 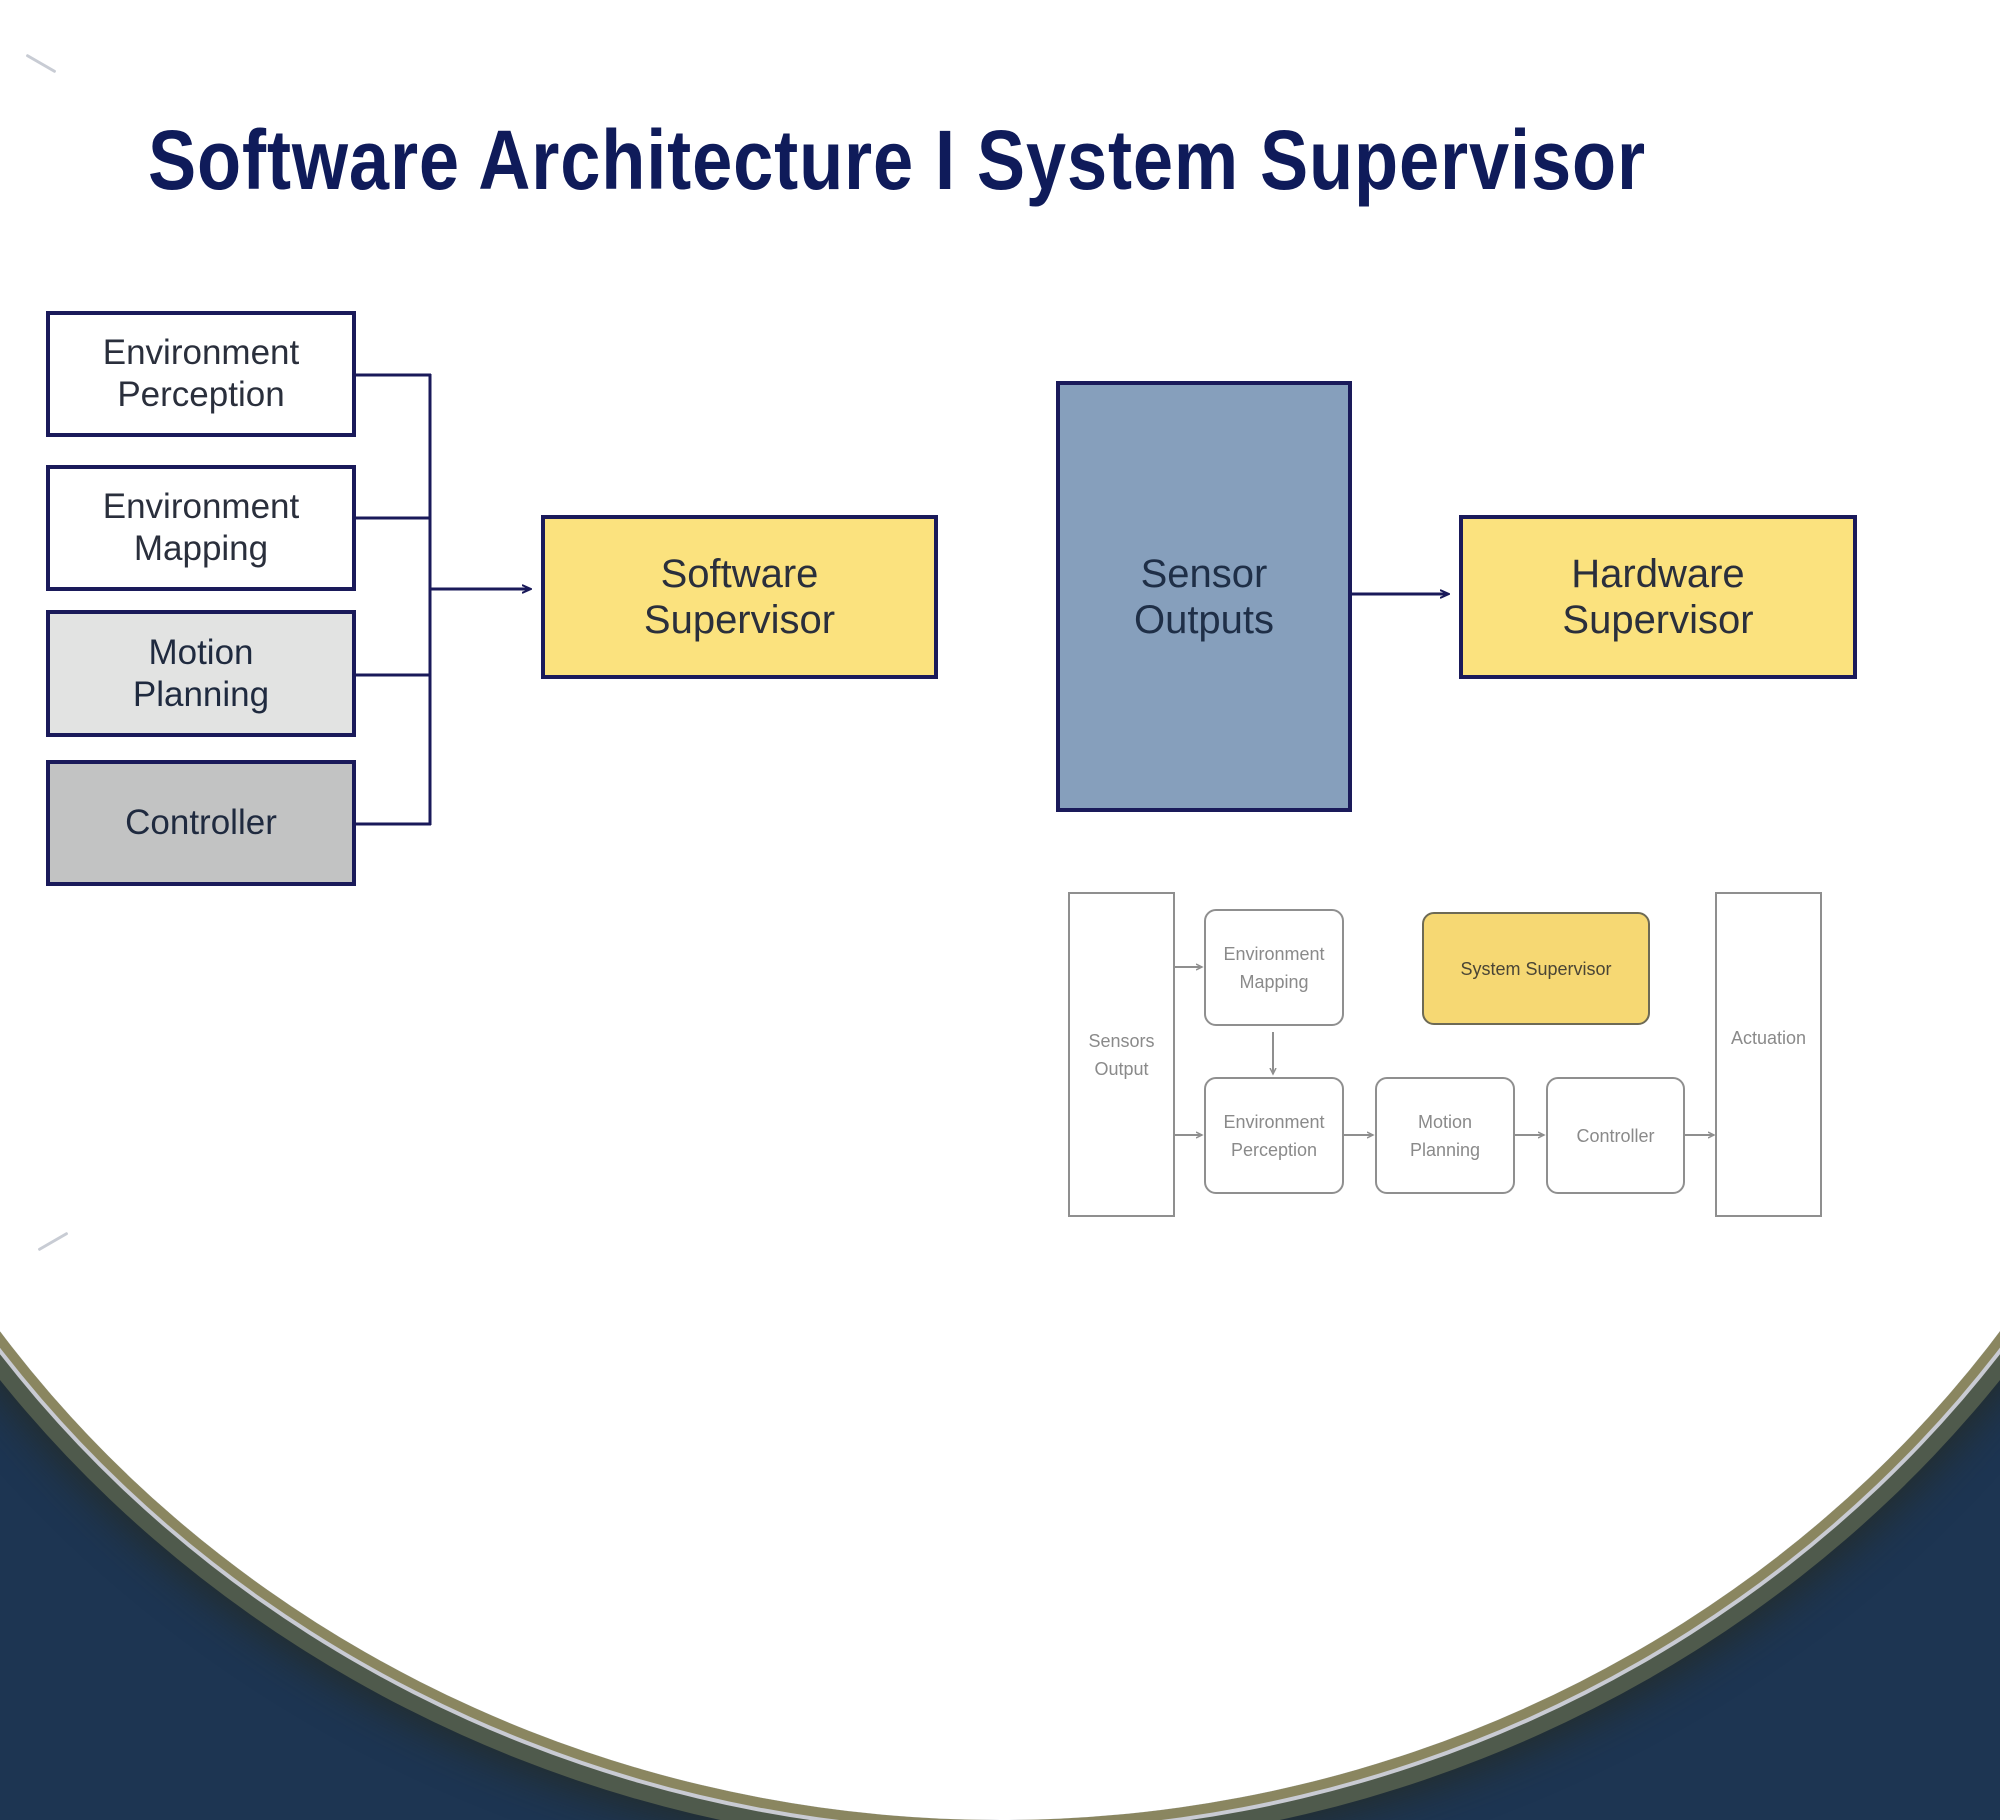 I want to click on overview-motion-planning-box: Motion Planning, so click(x=1445, y=1135).